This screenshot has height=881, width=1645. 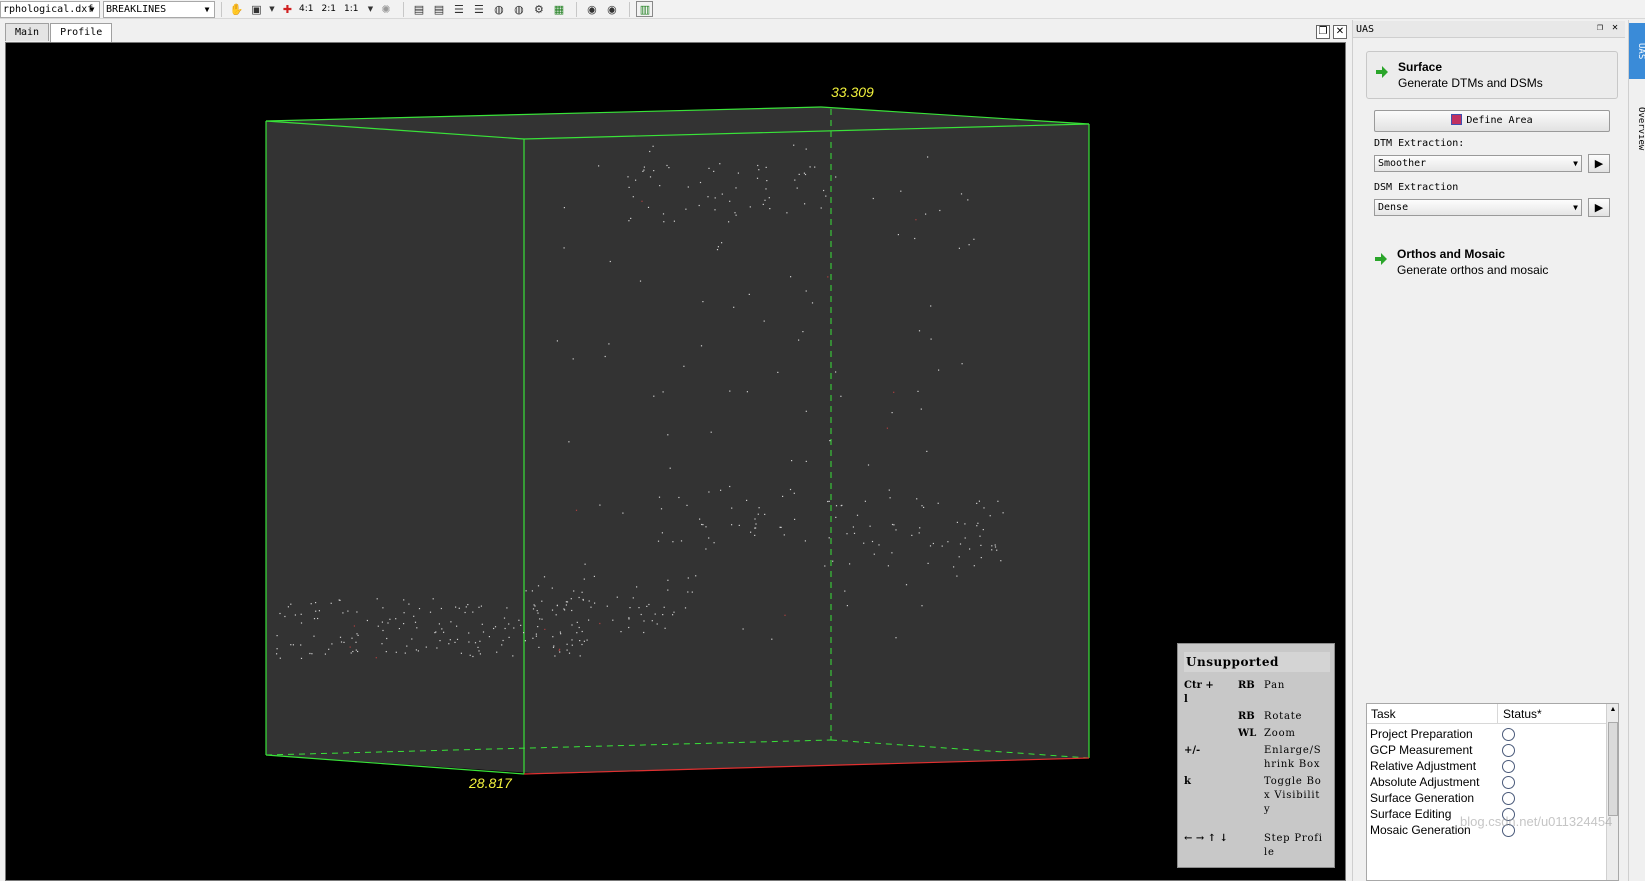 What do you see at coordinates (1275, 685) in the screenshot?
I see `help-desc: Pan` at bounding box center [1275, 685].